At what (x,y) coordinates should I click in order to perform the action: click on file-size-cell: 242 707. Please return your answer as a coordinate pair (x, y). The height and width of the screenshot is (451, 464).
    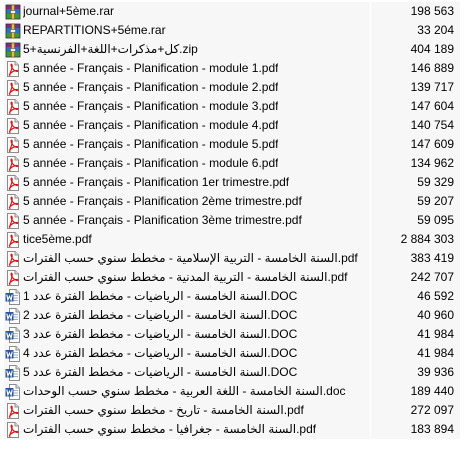
    Looking at the image, I should click on (415, 277).